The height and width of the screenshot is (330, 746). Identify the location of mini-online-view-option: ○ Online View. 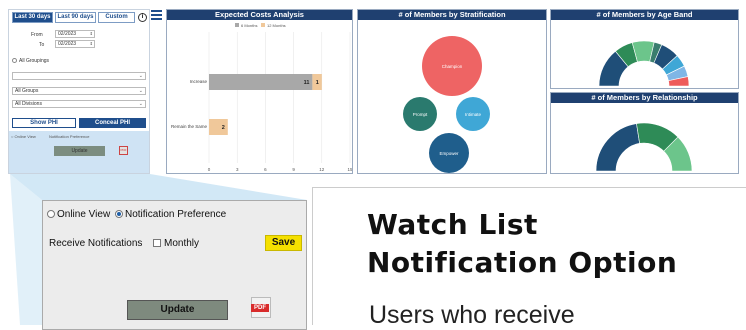
(23, 136).